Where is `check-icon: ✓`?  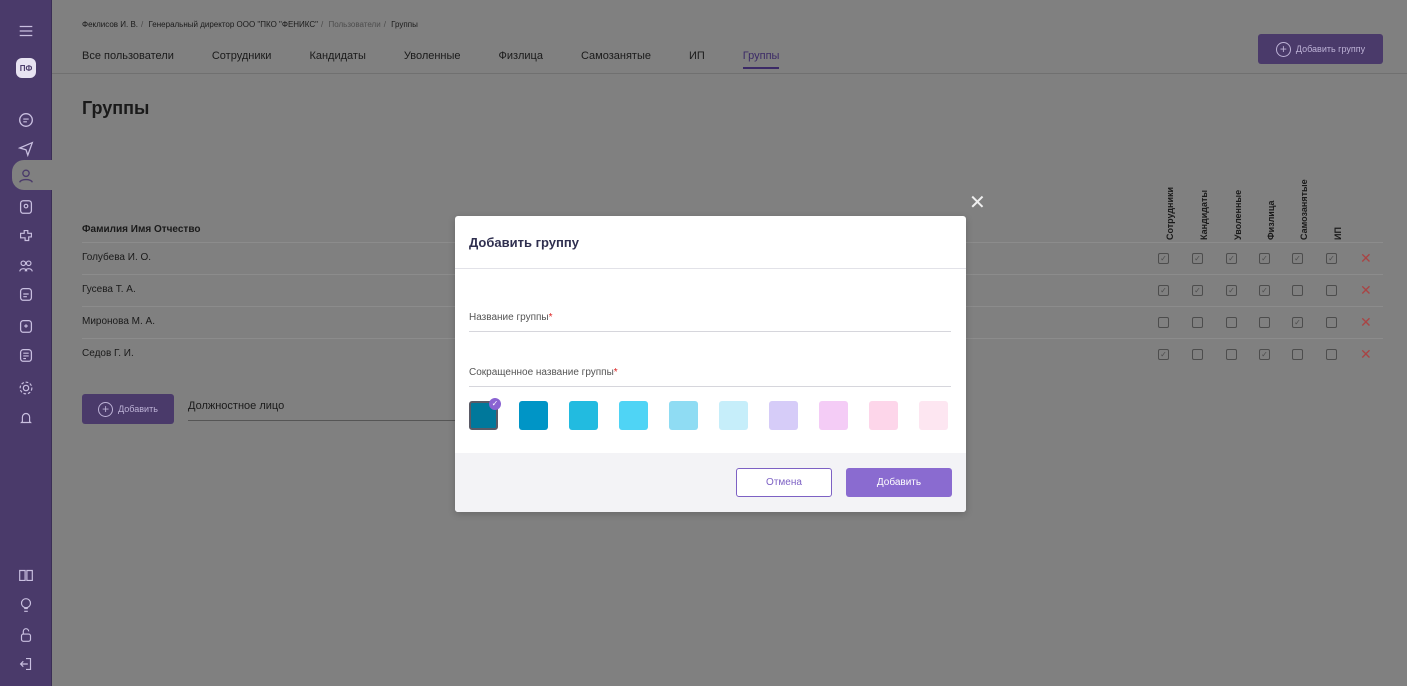
check-icon: ✓ is located at coordinates (495, 404).